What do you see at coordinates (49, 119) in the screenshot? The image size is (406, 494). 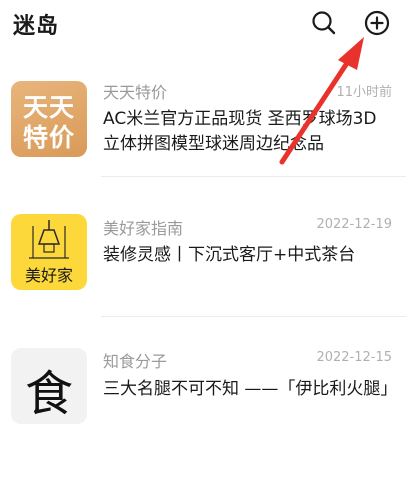 I see `avatar: 天天 特价` at bounding box center [49, 119].